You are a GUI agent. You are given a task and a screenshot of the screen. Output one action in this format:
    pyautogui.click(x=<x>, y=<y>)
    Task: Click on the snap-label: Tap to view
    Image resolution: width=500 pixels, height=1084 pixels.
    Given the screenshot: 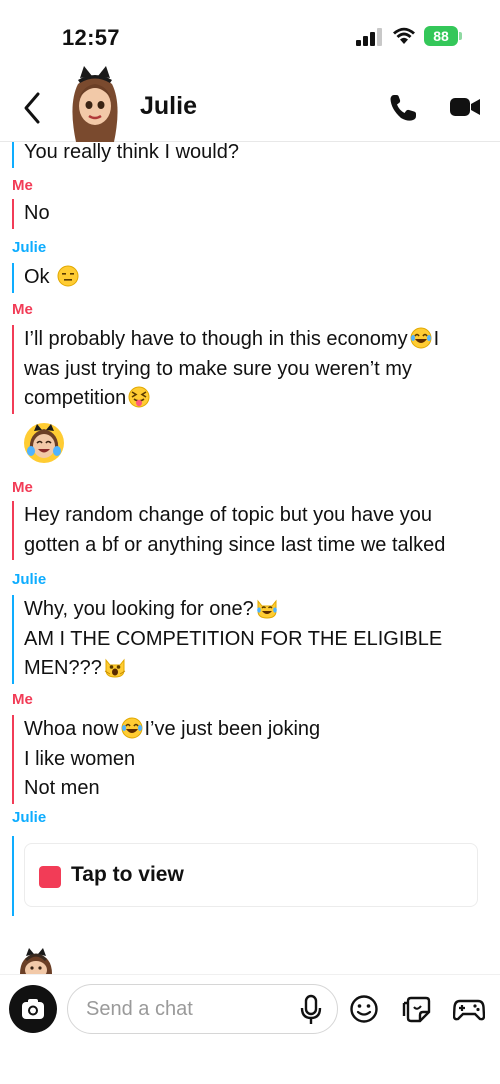 What is the action you would take?
    pyautogui.click(x=127, y=874)
    